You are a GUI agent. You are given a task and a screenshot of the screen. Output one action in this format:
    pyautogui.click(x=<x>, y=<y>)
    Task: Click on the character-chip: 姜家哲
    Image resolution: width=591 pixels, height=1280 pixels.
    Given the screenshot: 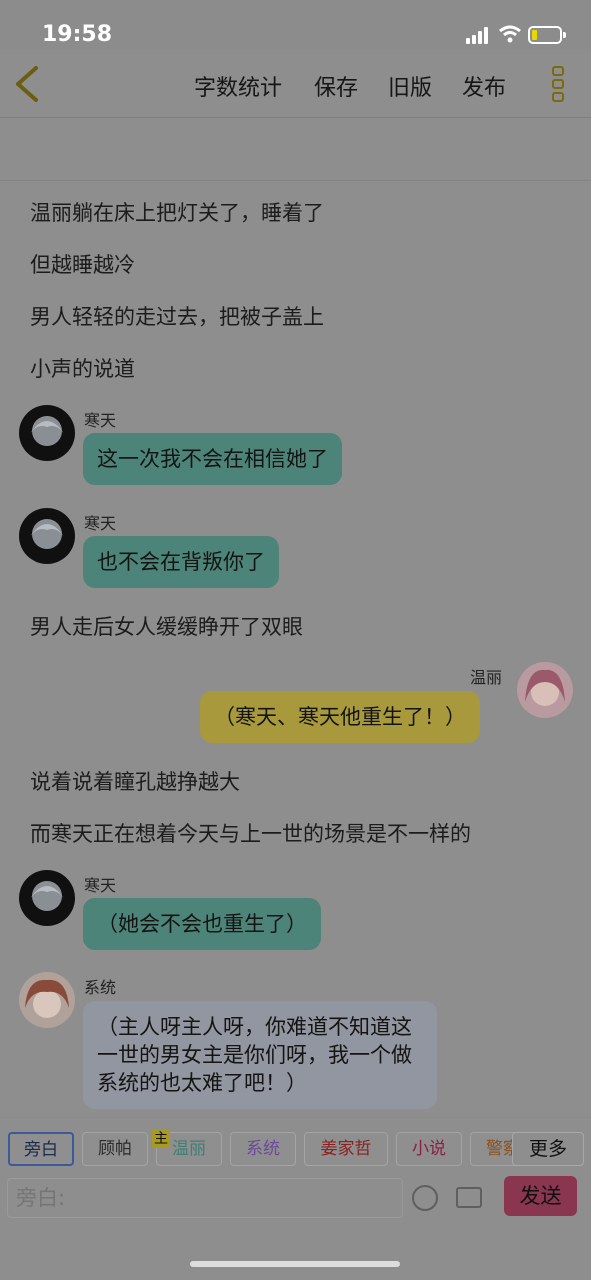 What is the action you would take?
    pyautogui.click(x=346, y=1149)
    